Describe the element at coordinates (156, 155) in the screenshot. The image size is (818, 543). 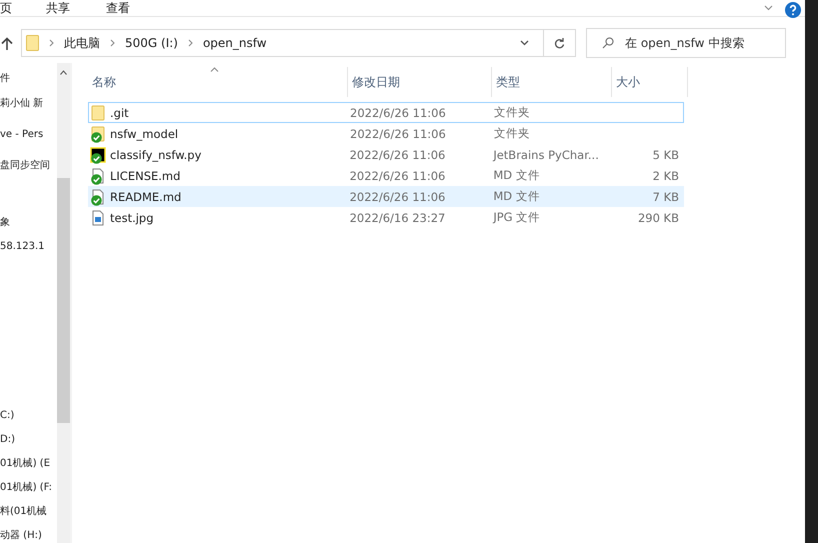
I see `file-name: classify_nsfw.py` at that location.